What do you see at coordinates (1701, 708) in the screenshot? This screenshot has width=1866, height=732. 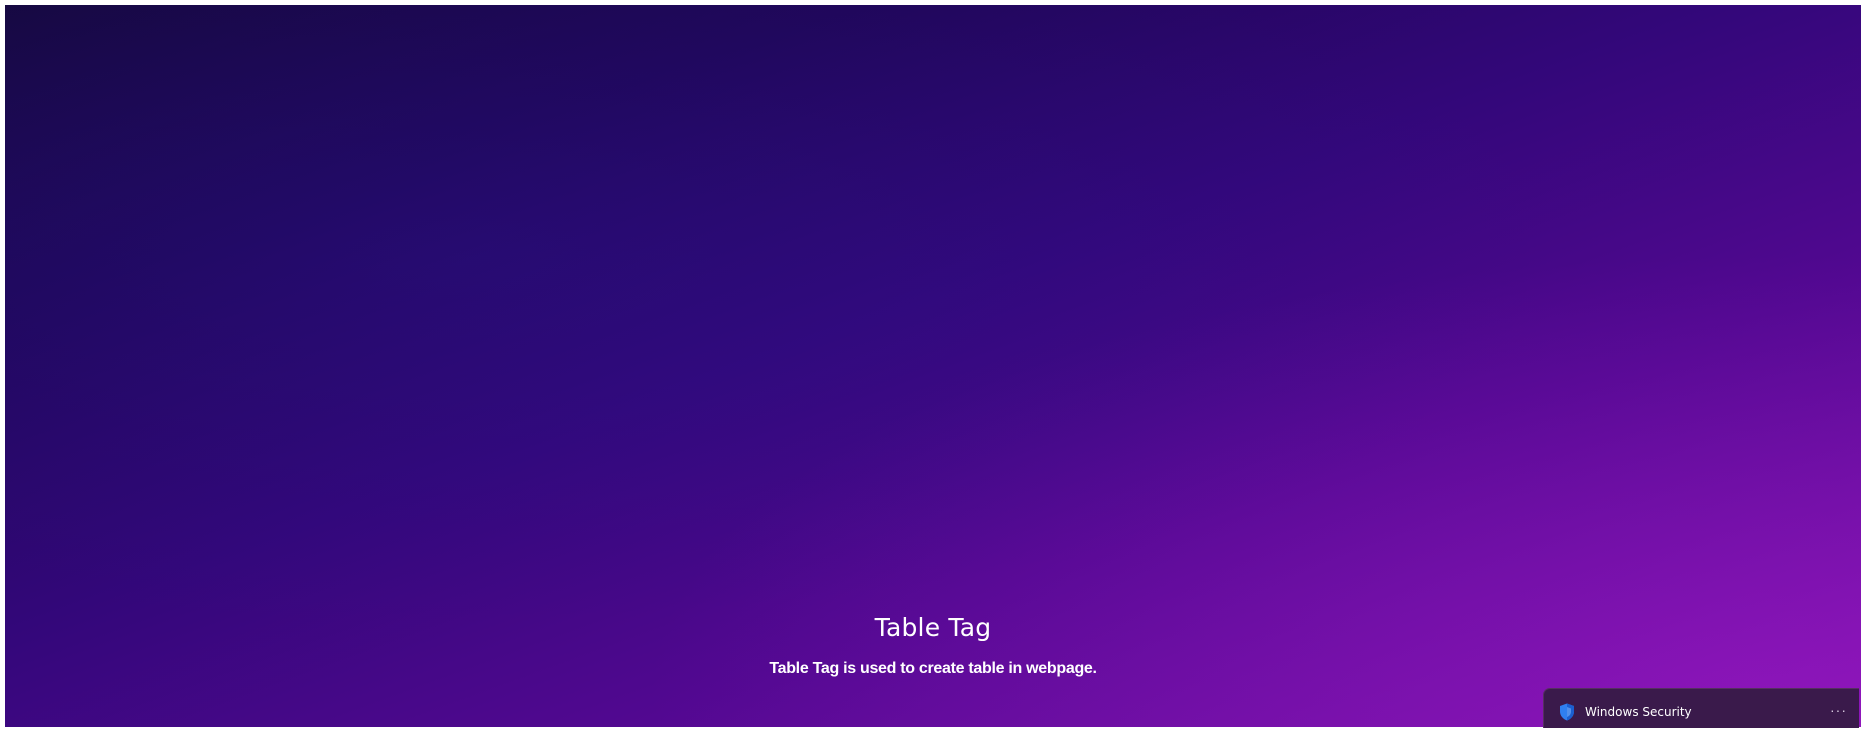 I see `windows-security-notification: Windows Security ···` at bounding box center [1701, 708].